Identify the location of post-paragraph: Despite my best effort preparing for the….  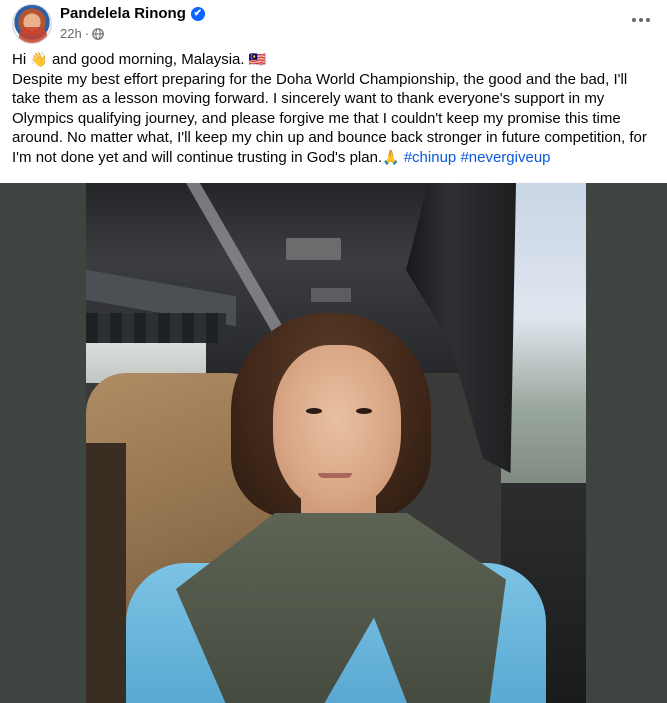
(334, 119).